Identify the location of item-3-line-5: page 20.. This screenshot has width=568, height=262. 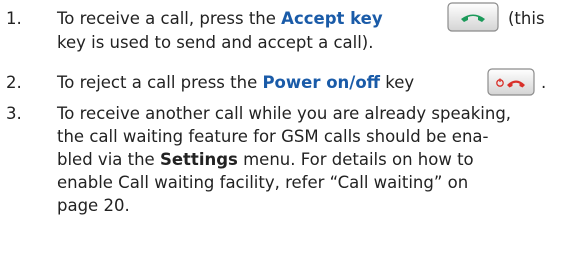
(93, 205).